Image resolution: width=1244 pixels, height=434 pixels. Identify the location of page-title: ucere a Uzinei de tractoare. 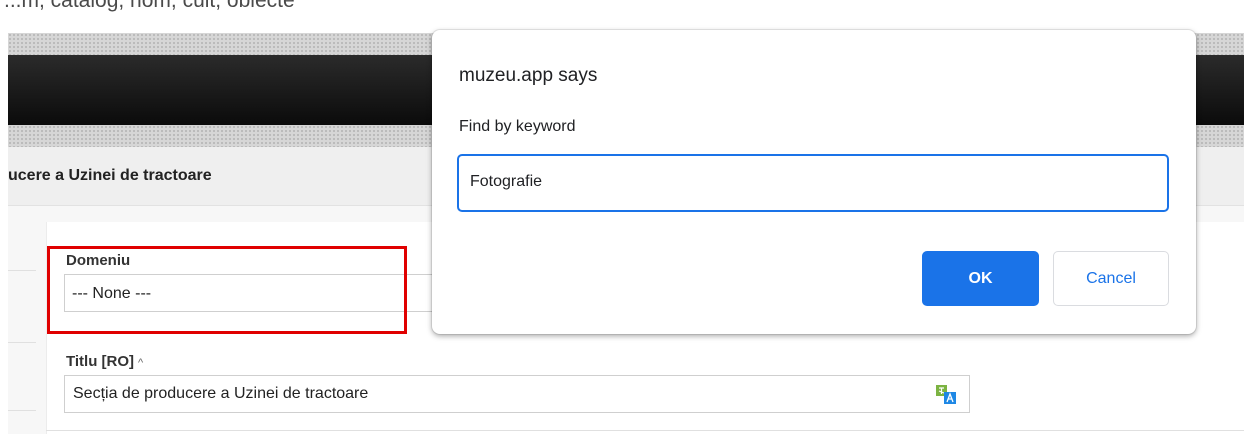
(110, 175).